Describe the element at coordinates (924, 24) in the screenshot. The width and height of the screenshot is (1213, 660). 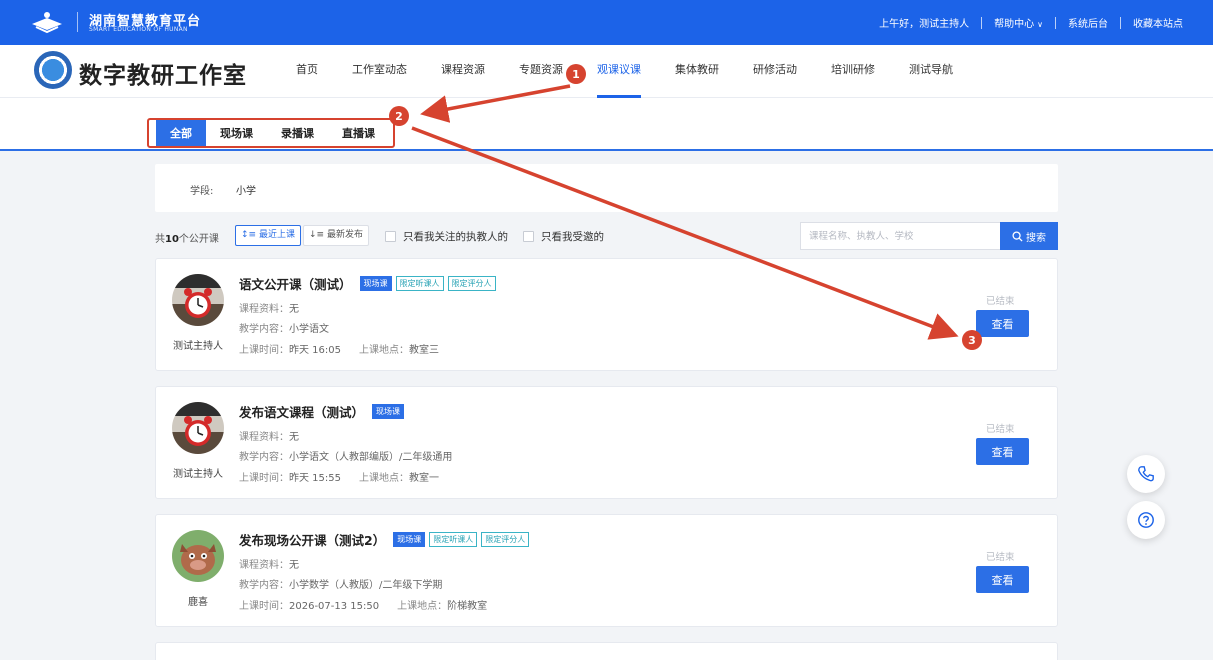
I see `greeting: 上午好，测试主持人` at that location.